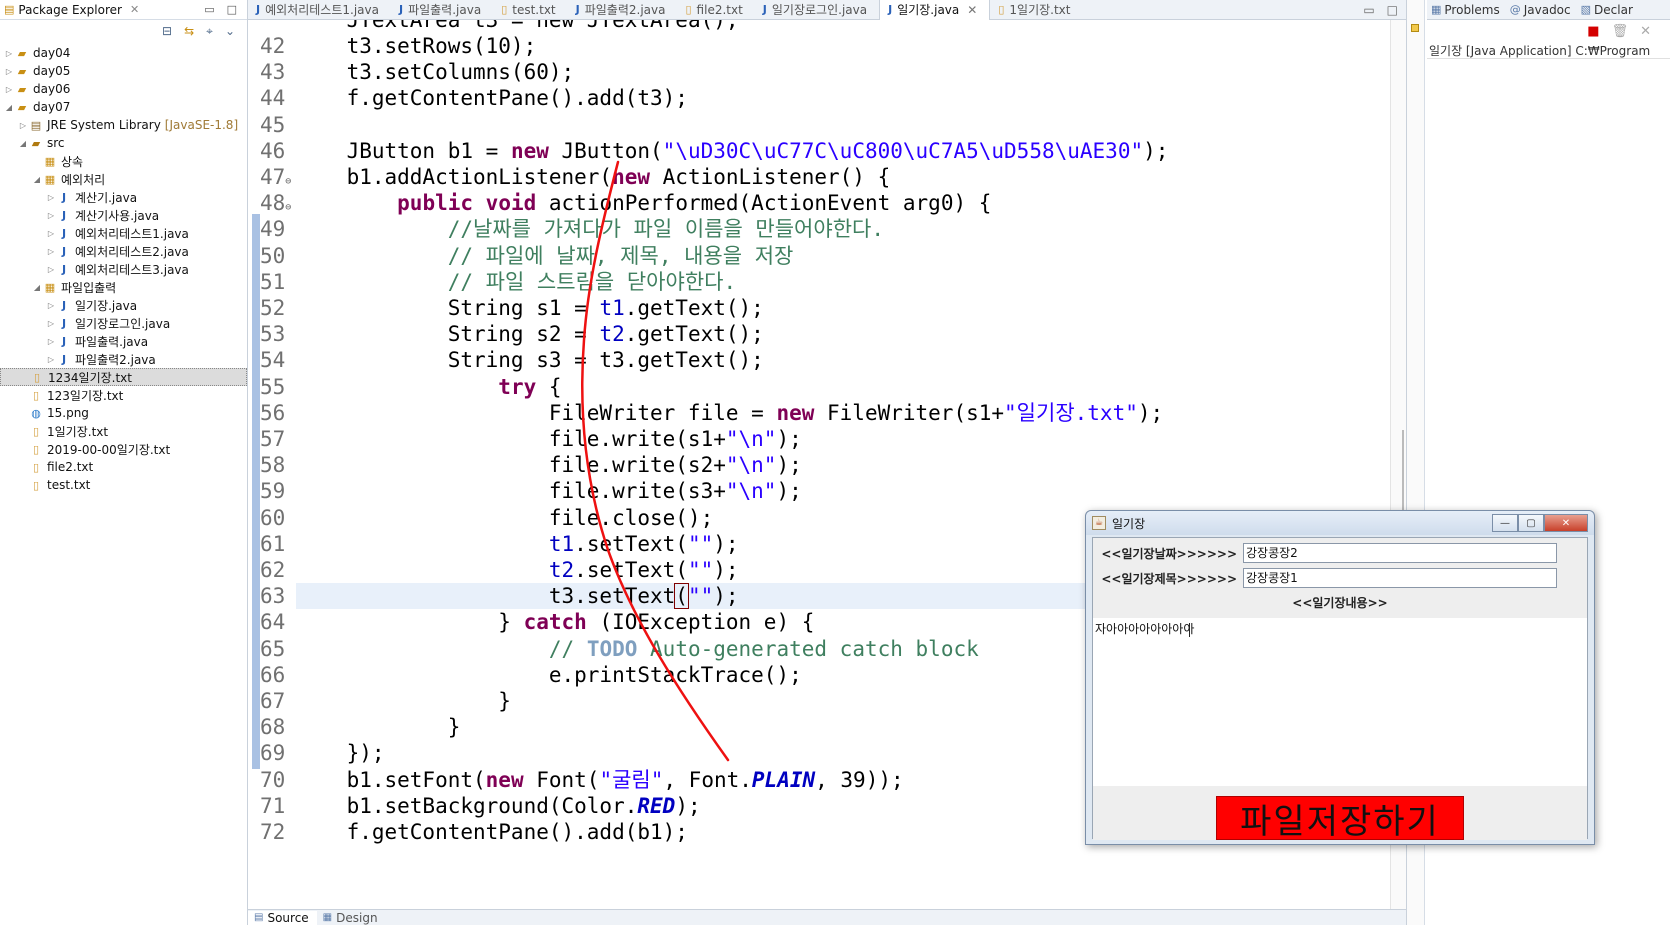 The width and height of the screenshot is (1670, 925). I want to click on code-line: String s3 = t3.getText();, so click(530, 360).